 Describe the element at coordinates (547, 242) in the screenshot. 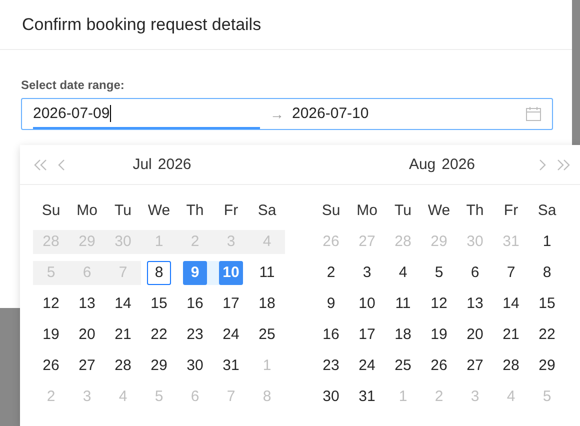

I see `day-cell: 1` at that location.